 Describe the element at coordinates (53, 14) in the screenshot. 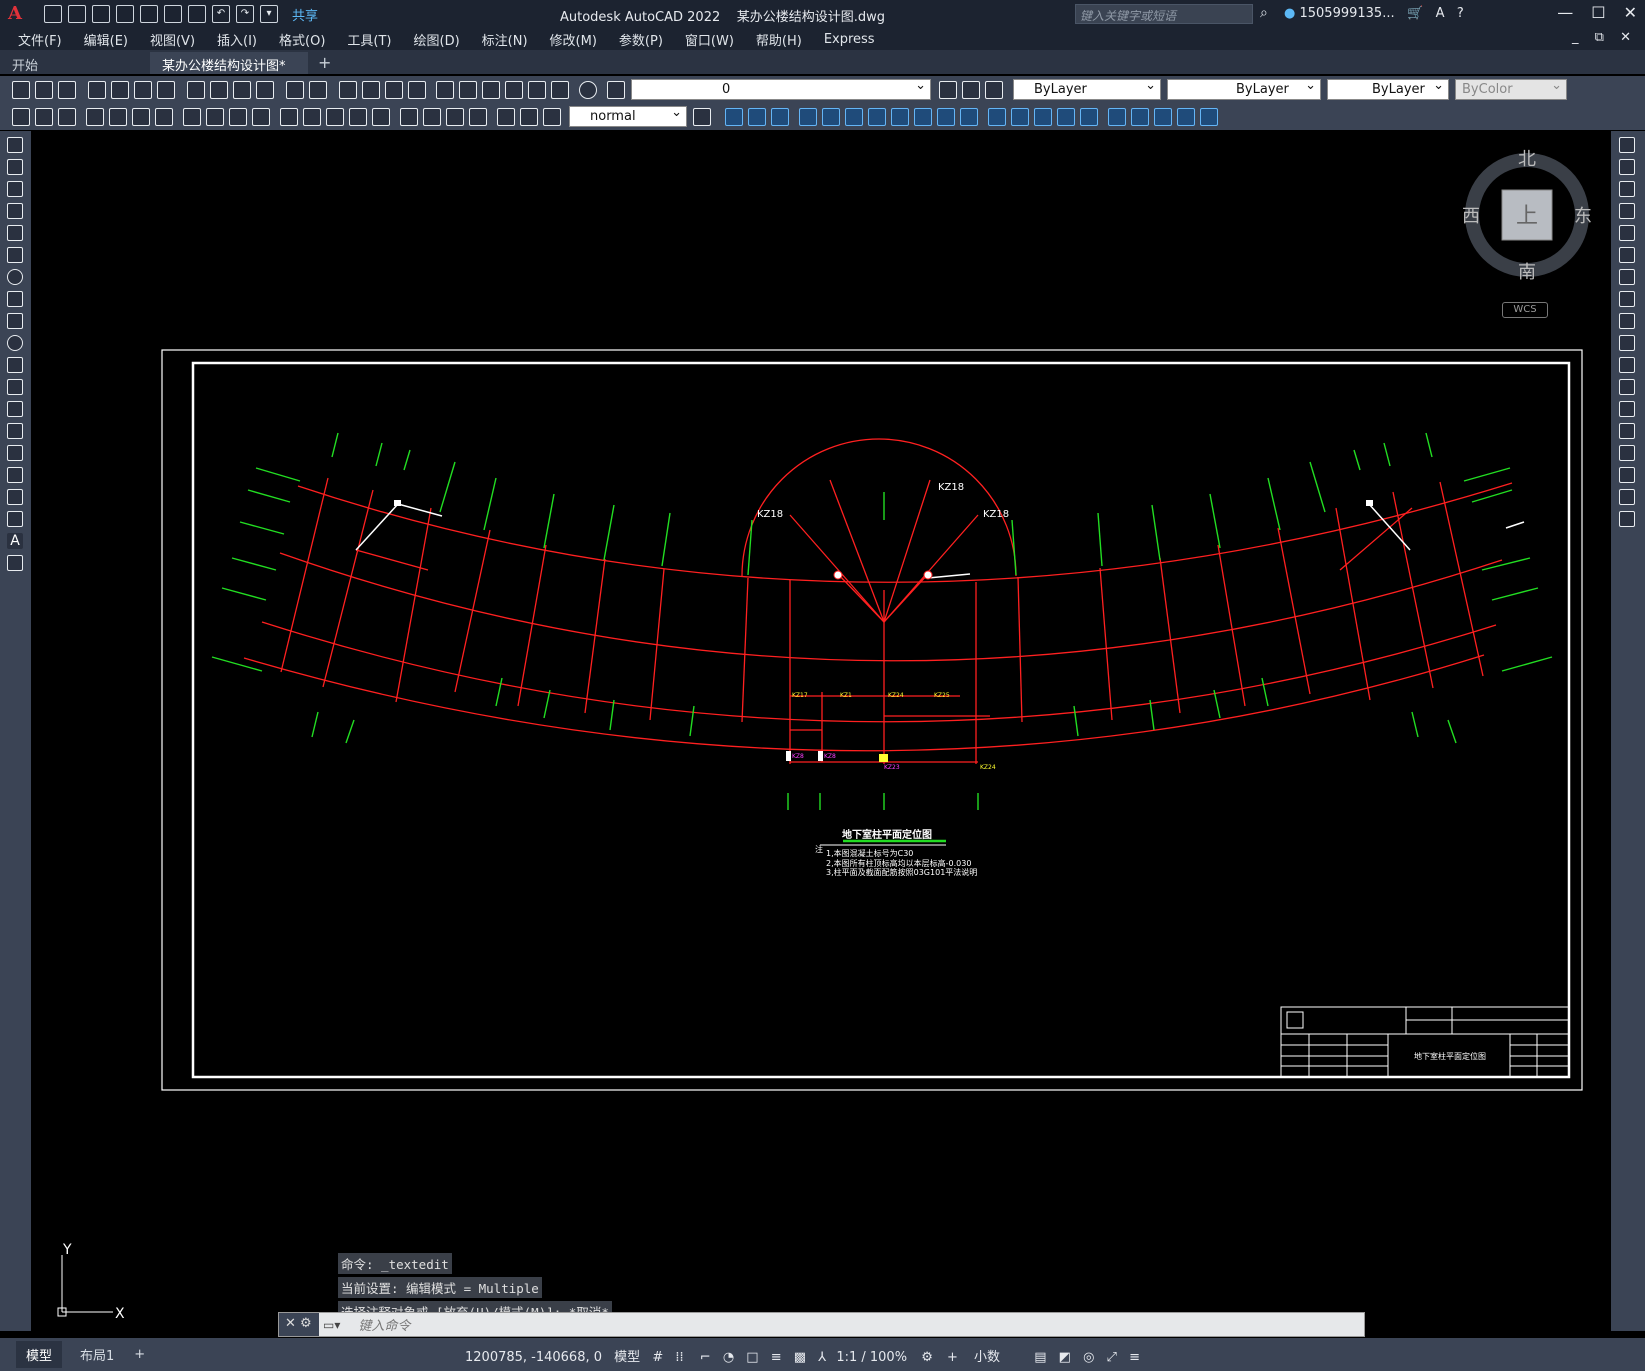

I see `new-icon` at that location.